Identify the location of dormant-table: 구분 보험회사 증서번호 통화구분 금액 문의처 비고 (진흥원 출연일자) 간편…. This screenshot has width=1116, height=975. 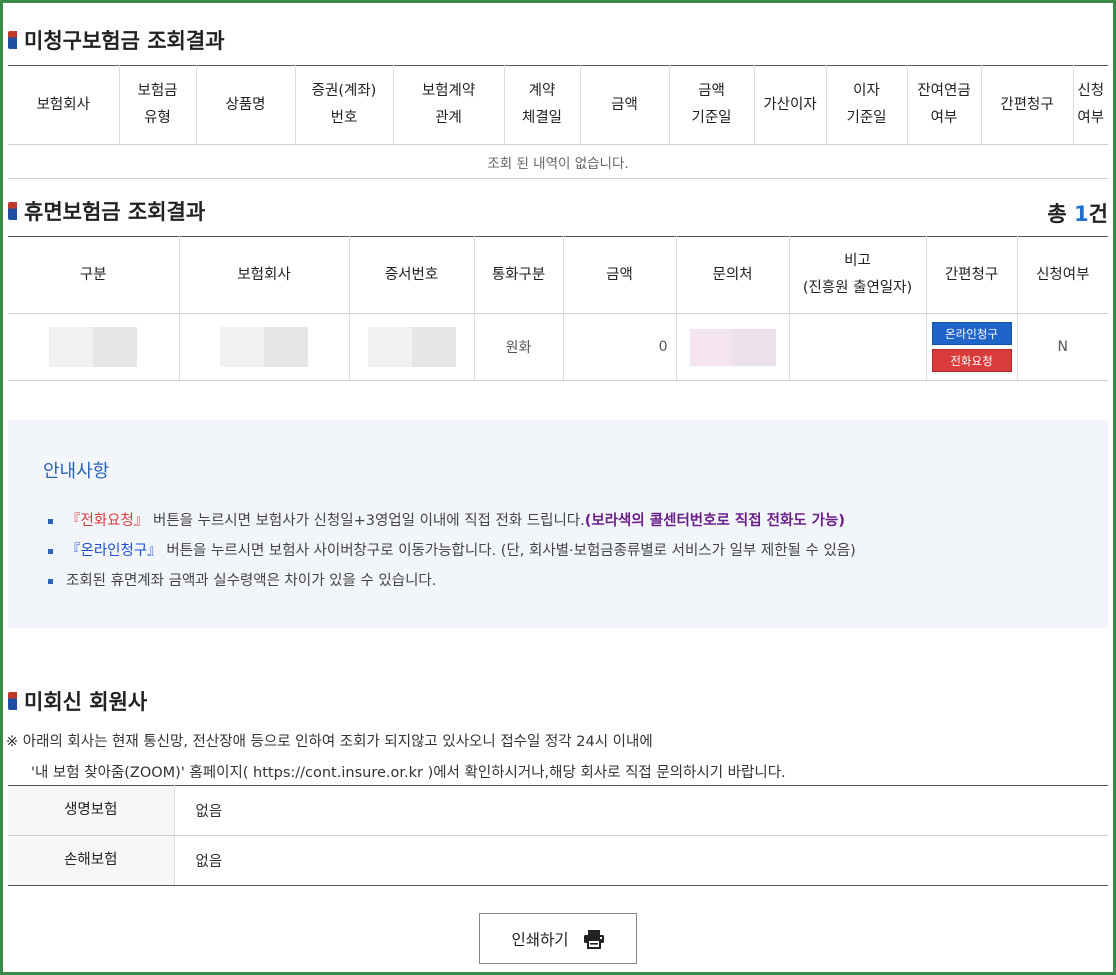
(558, 308).